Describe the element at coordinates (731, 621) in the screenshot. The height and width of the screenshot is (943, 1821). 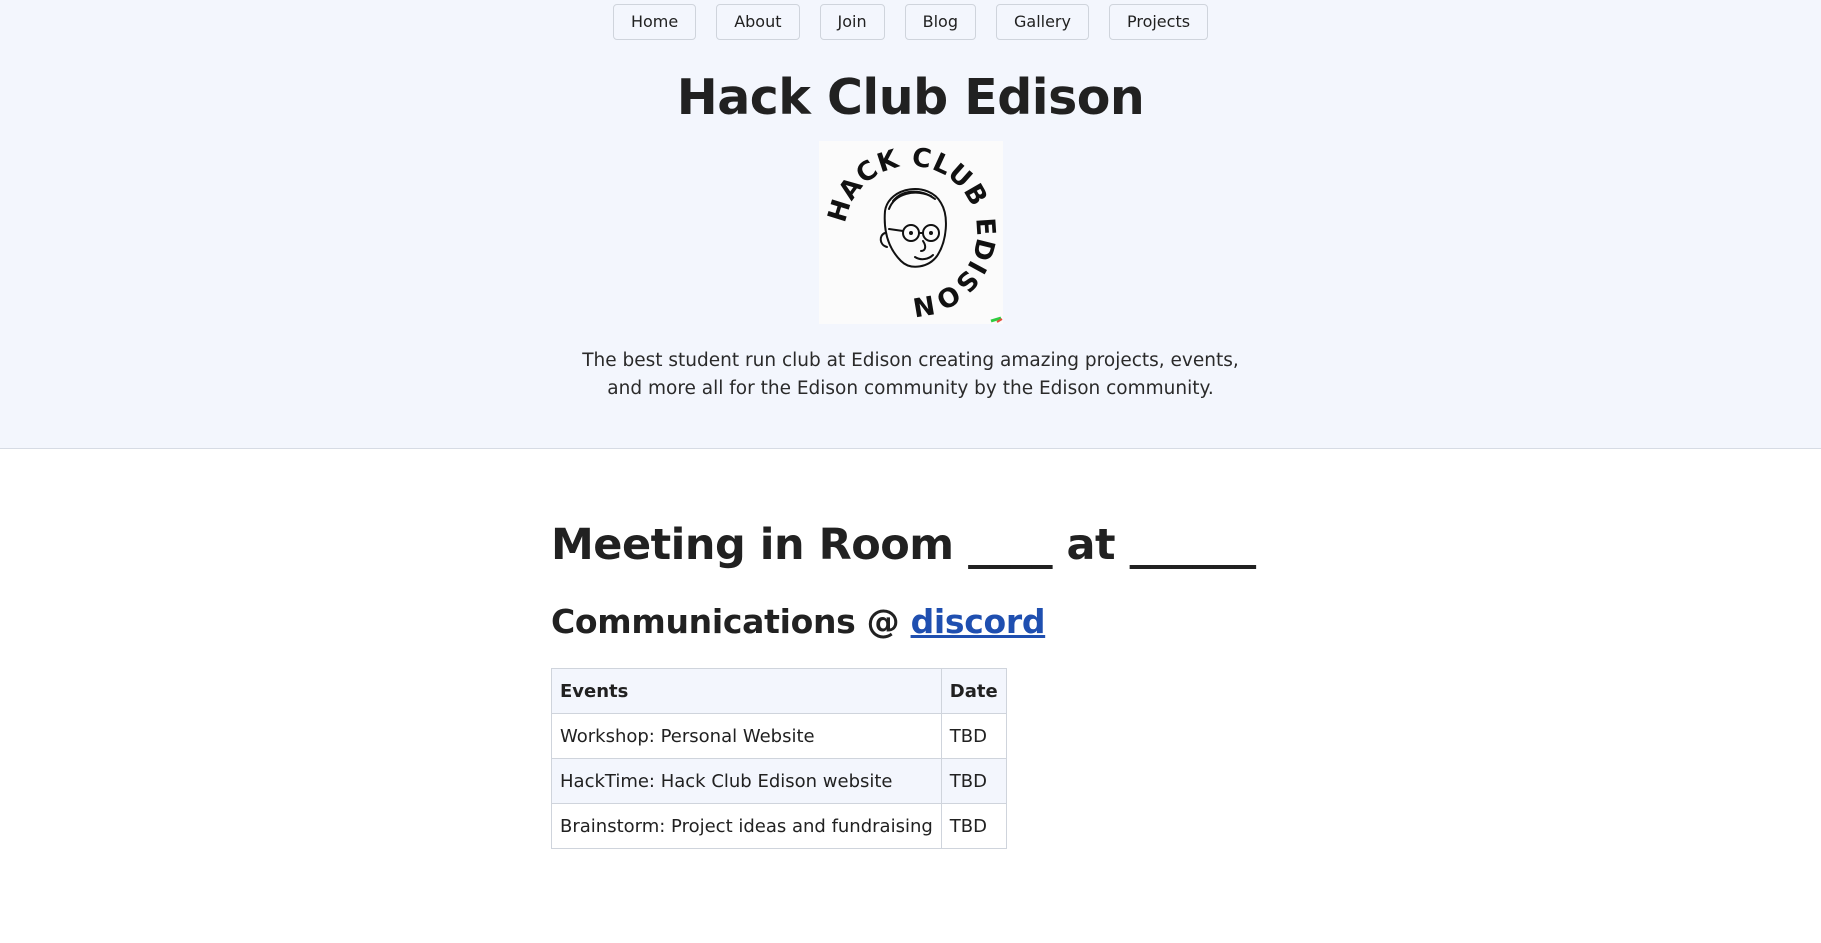
I see `communications-prefix: Communications @` at that location.